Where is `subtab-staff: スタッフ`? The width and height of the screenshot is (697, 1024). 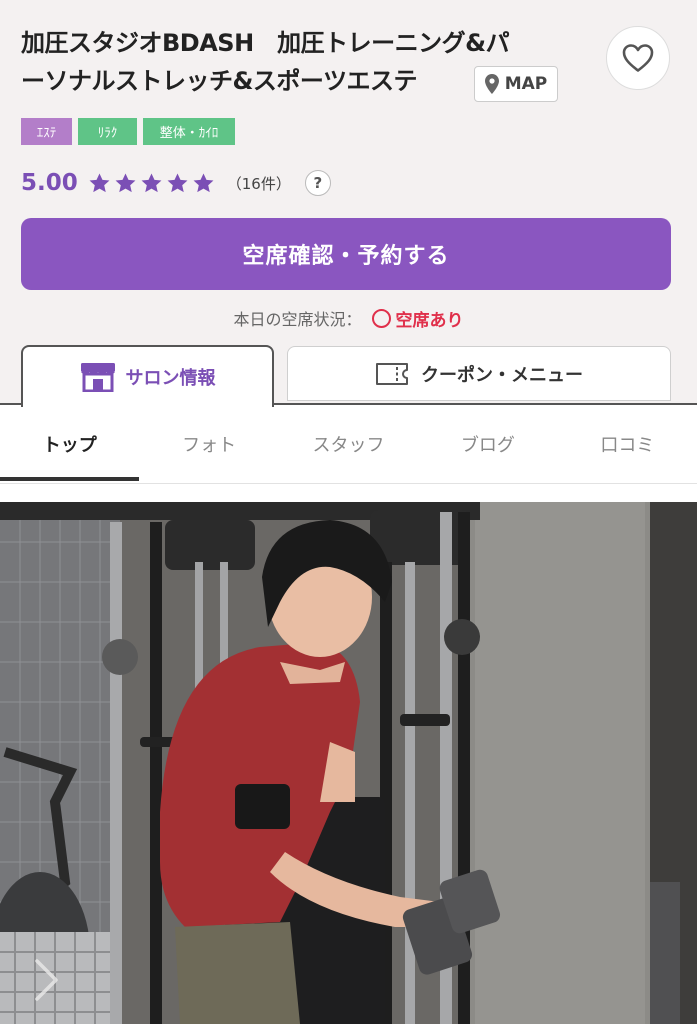
subtab-staff: スタッフ is located at coordinates (348, 444).